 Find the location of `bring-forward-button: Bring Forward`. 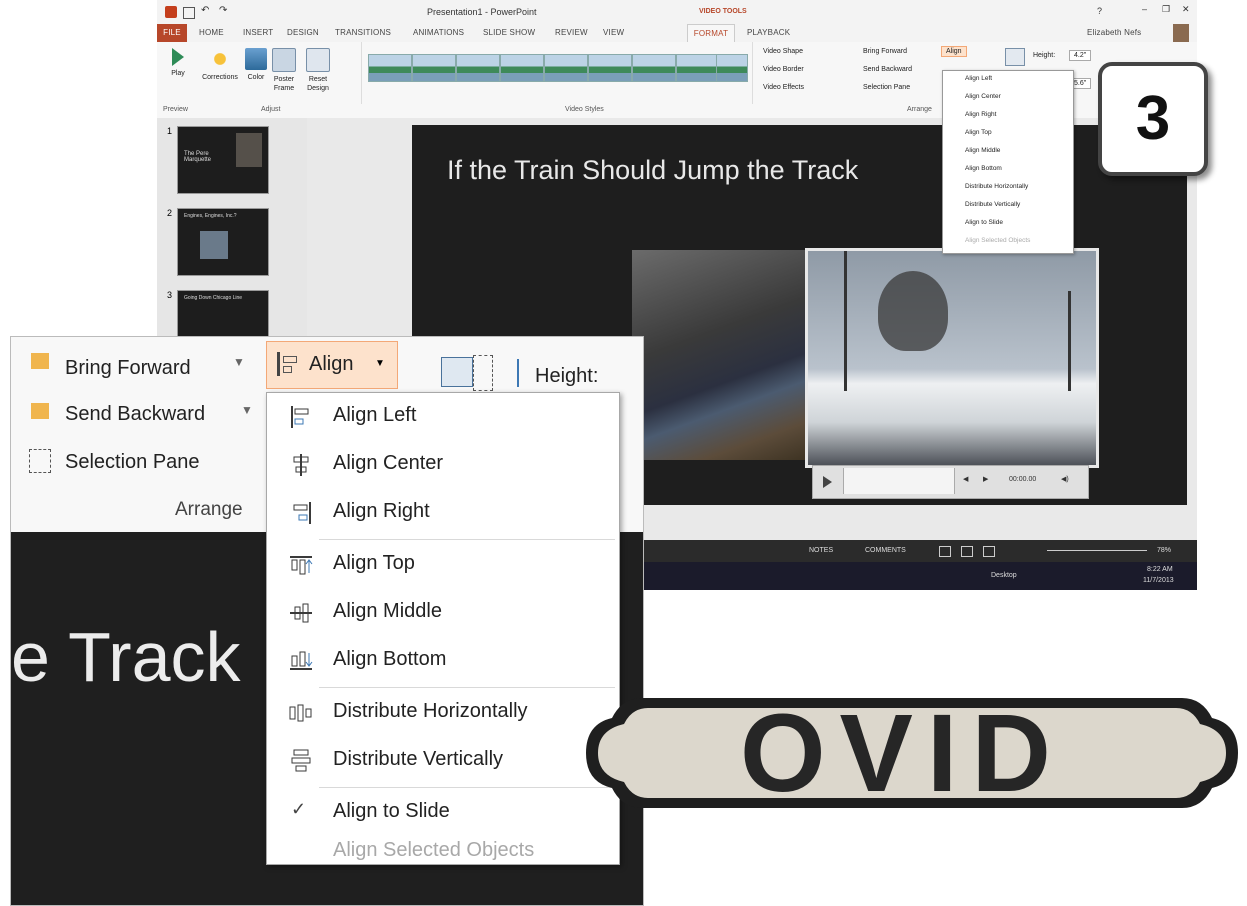

bring-forward-button: Bring Forward is located at coordinates (885, 51).